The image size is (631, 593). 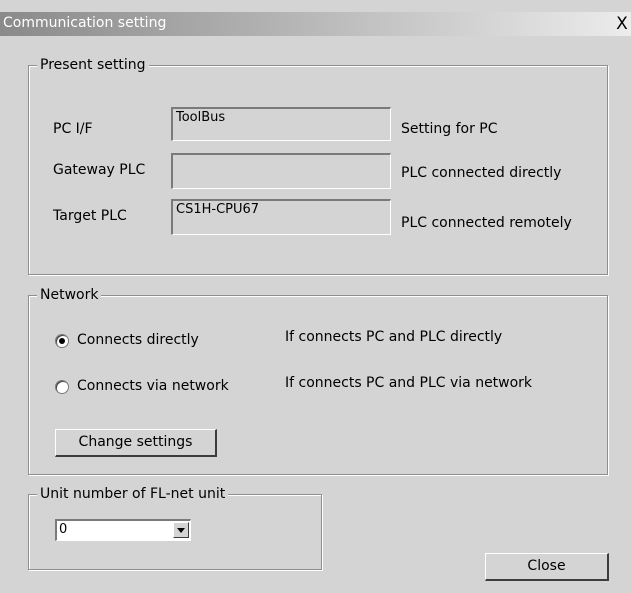 I want to click on pc-if-value: ToolBus, so click(x=201, y=117).